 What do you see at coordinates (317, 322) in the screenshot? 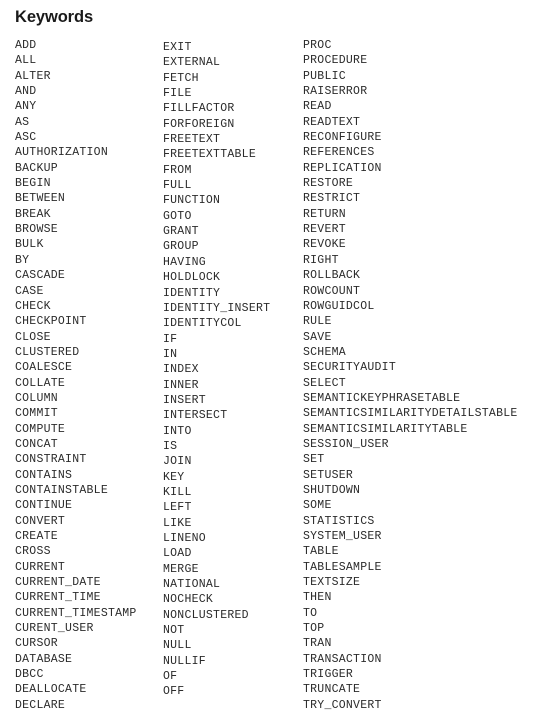
I see `keyword-item: RULE` at bounding box center [317, 322].